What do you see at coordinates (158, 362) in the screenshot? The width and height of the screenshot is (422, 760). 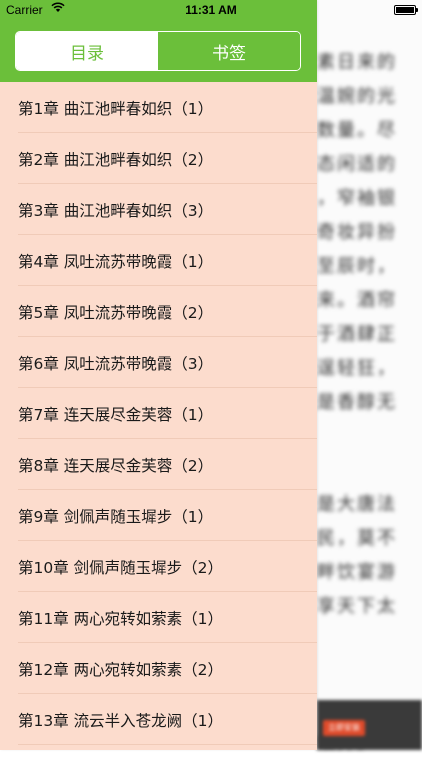 I see `chapter-row: 第6章 凤吐流苏带晚霞（3）` at bounding box center [158, 362].